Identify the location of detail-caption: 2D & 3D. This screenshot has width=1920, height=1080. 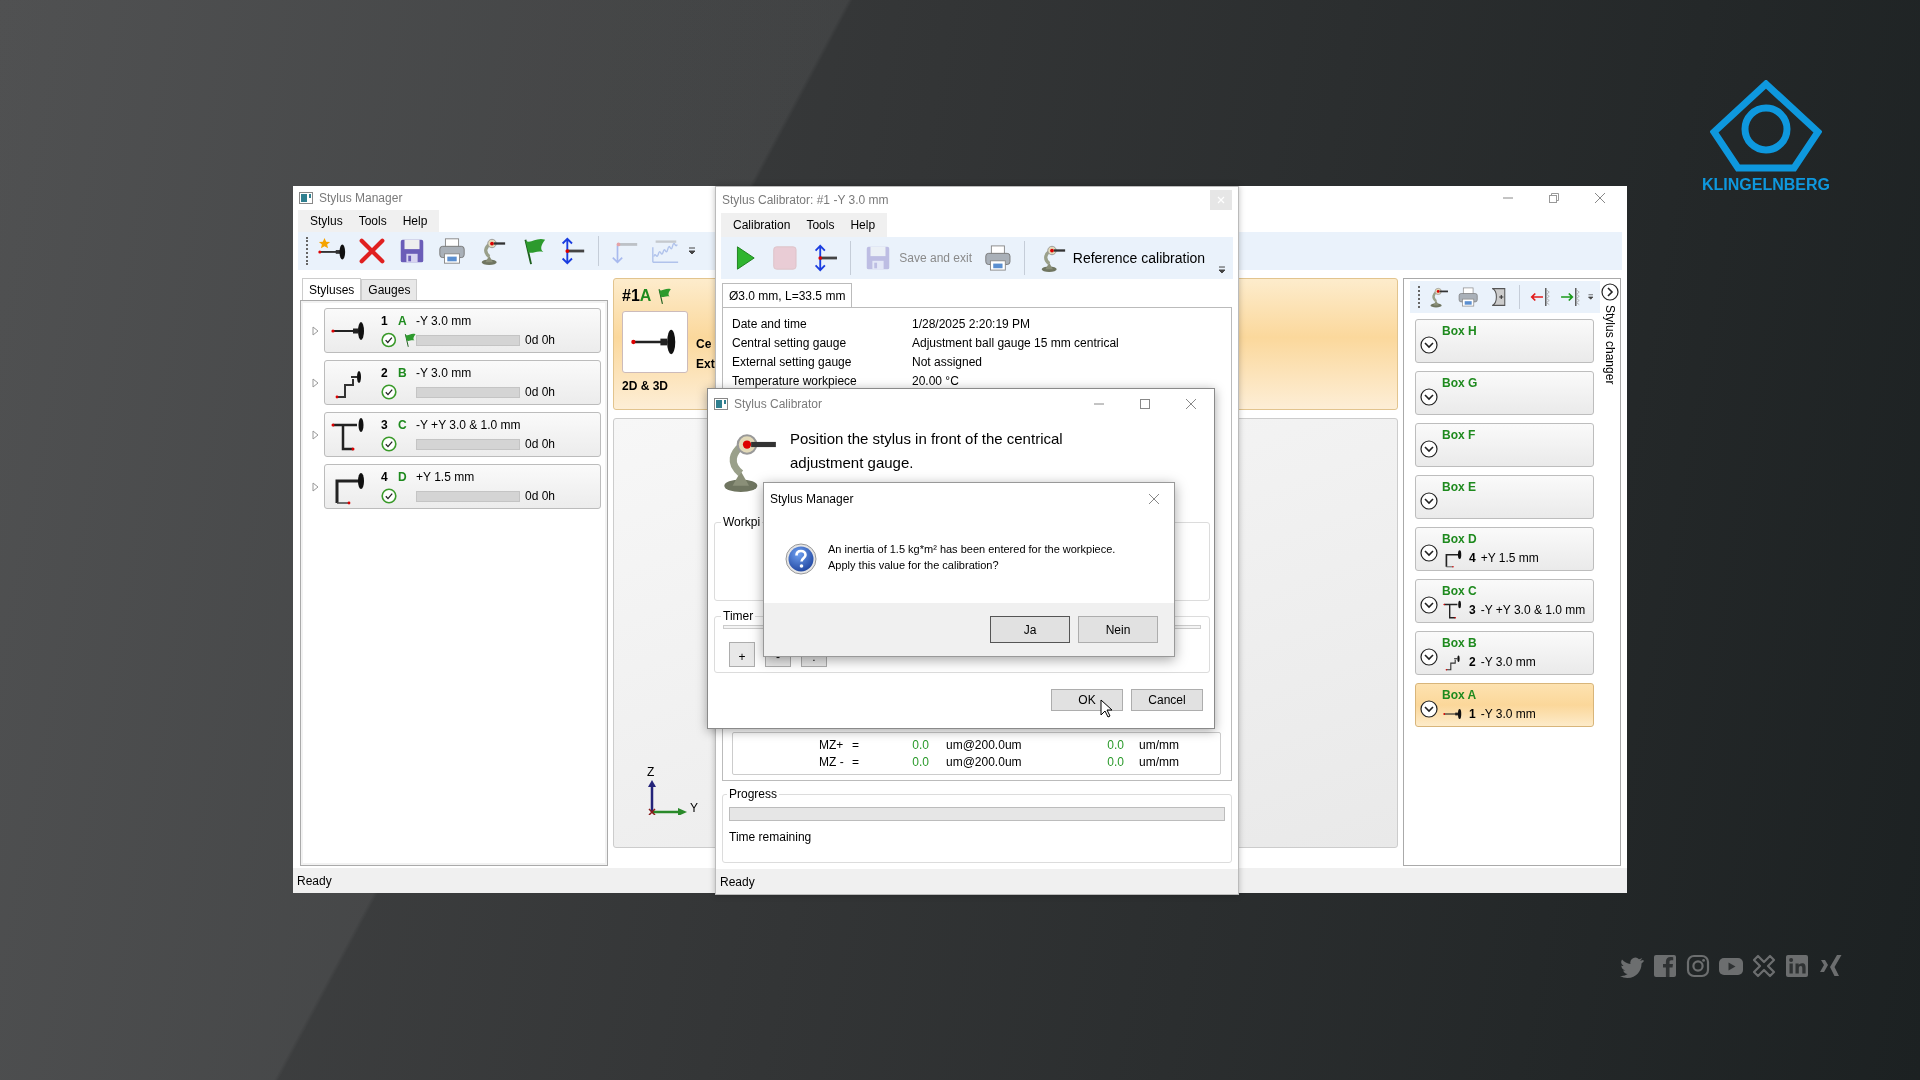
(645, 386).